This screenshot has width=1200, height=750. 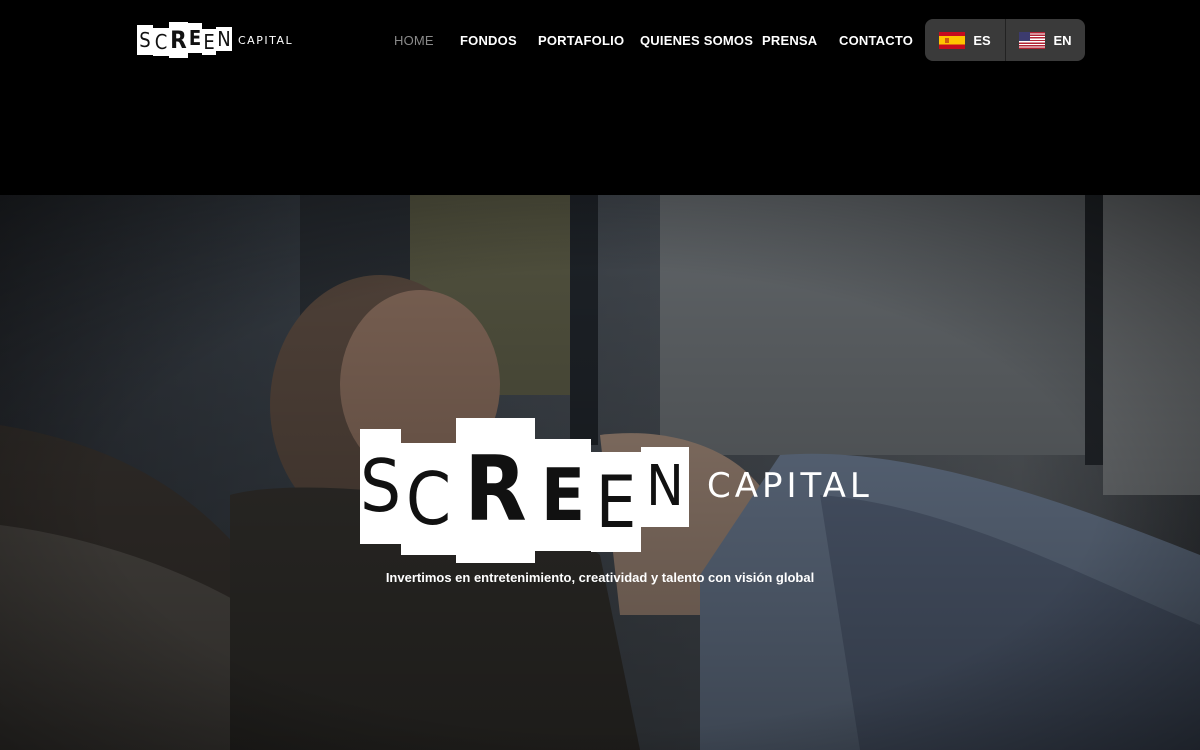 I want to click on nav-item-fondos: FONDOS, so click(x=499, y=40).